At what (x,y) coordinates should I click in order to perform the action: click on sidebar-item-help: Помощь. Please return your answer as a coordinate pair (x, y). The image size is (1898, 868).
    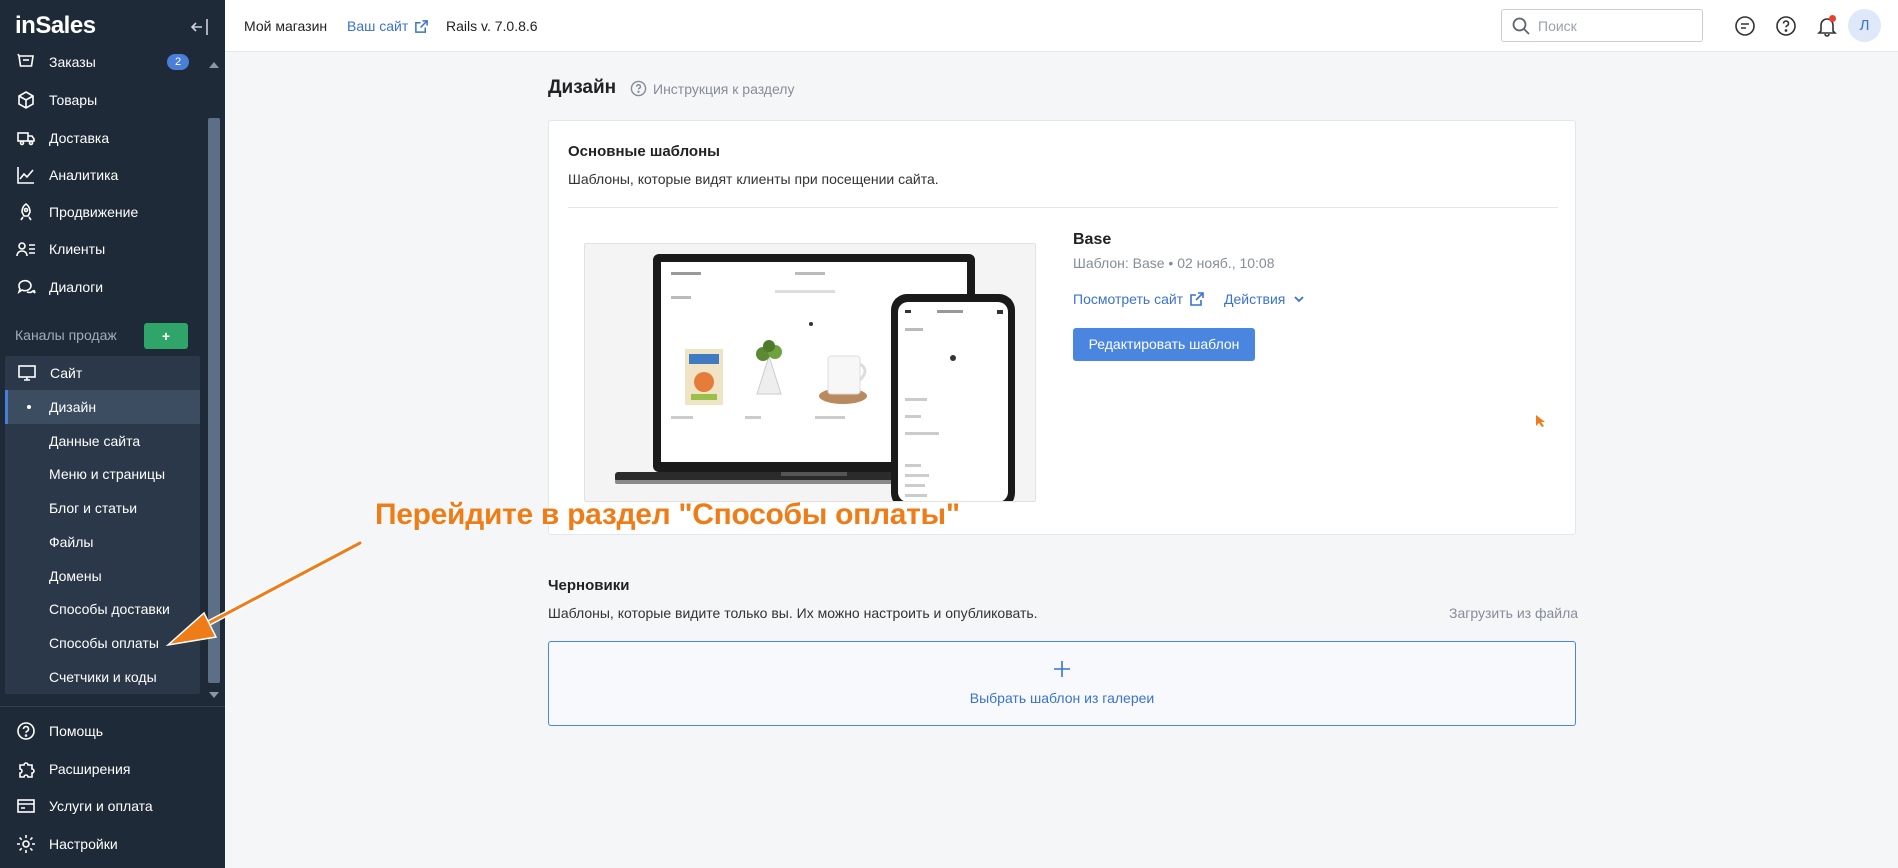
    Looking at the image, I should click on (102, 731).